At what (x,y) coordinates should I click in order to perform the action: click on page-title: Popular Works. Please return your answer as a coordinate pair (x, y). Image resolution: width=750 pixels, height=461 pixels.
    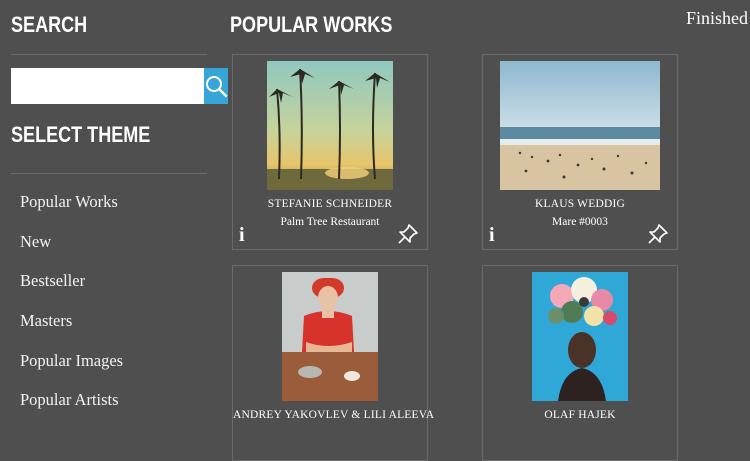
    Looking at the image, I should click on (311, 24).